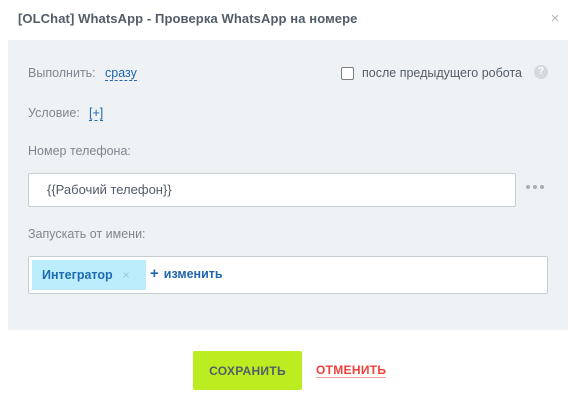 This screenshot has width=573, height=405. What do you see at coordinates (272, 190) in the screenshot?
I see `phone-input: {{Рабочий телефон}}` at bounding box center [272, 190].